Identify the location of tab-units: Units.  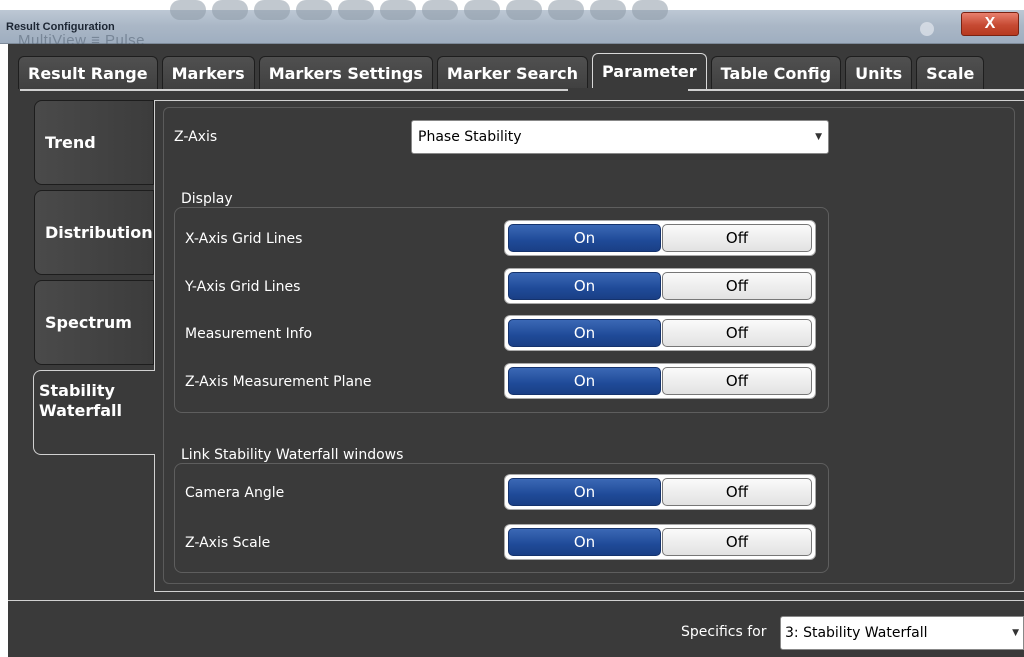
(879, 72).